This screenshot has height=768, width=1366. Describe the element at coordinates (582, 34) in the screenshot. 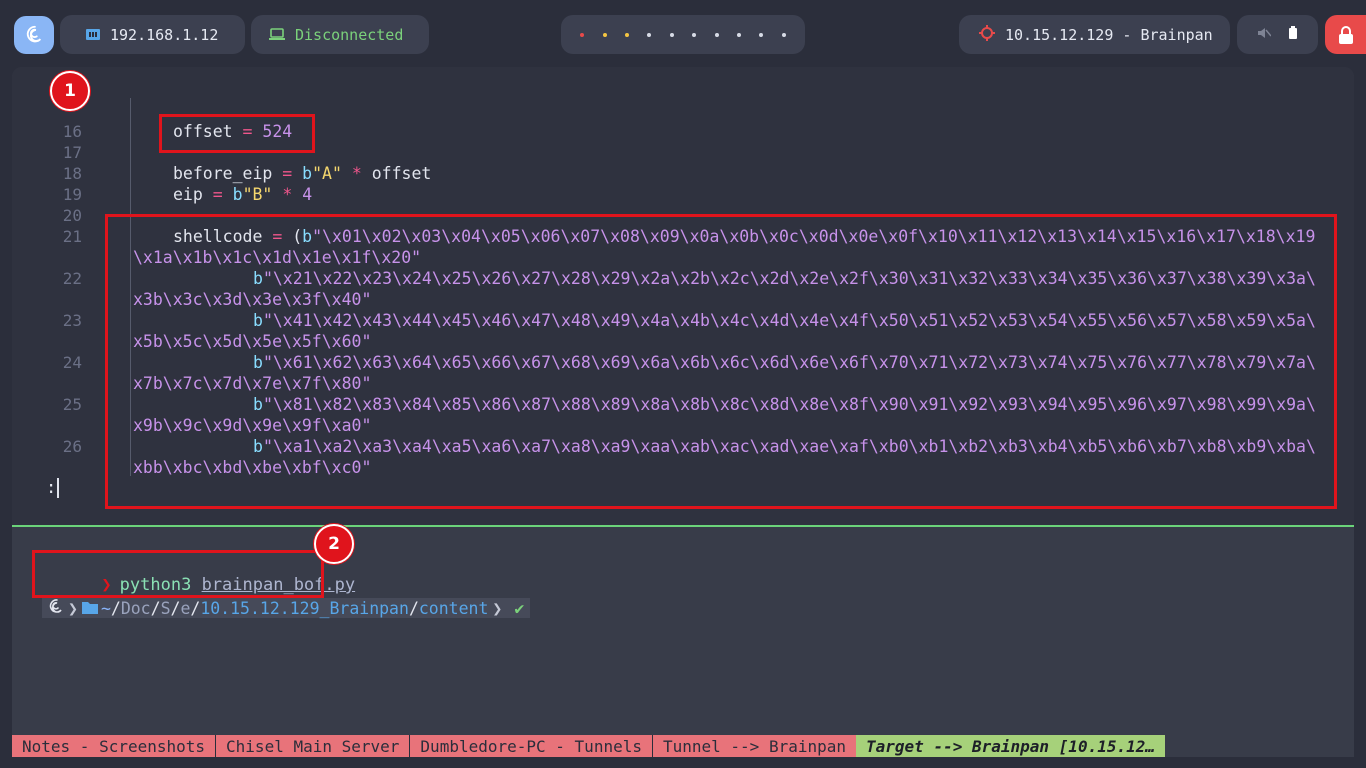

I see `workspace-1-indicator` at that location.